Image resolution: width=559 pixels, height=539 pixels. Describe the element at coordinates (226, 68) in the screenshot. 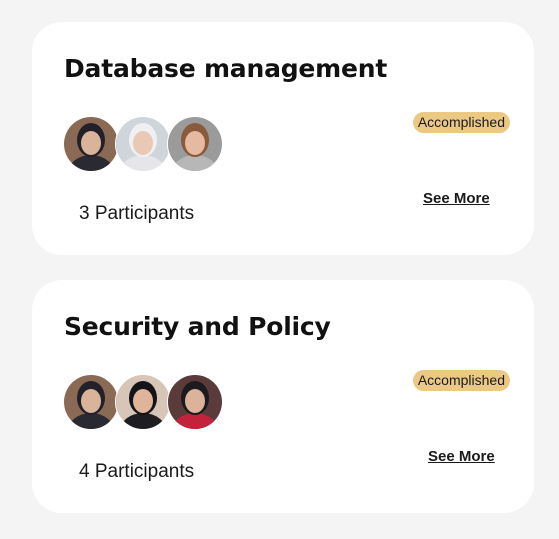

I see `project-title: Database management` at that location.